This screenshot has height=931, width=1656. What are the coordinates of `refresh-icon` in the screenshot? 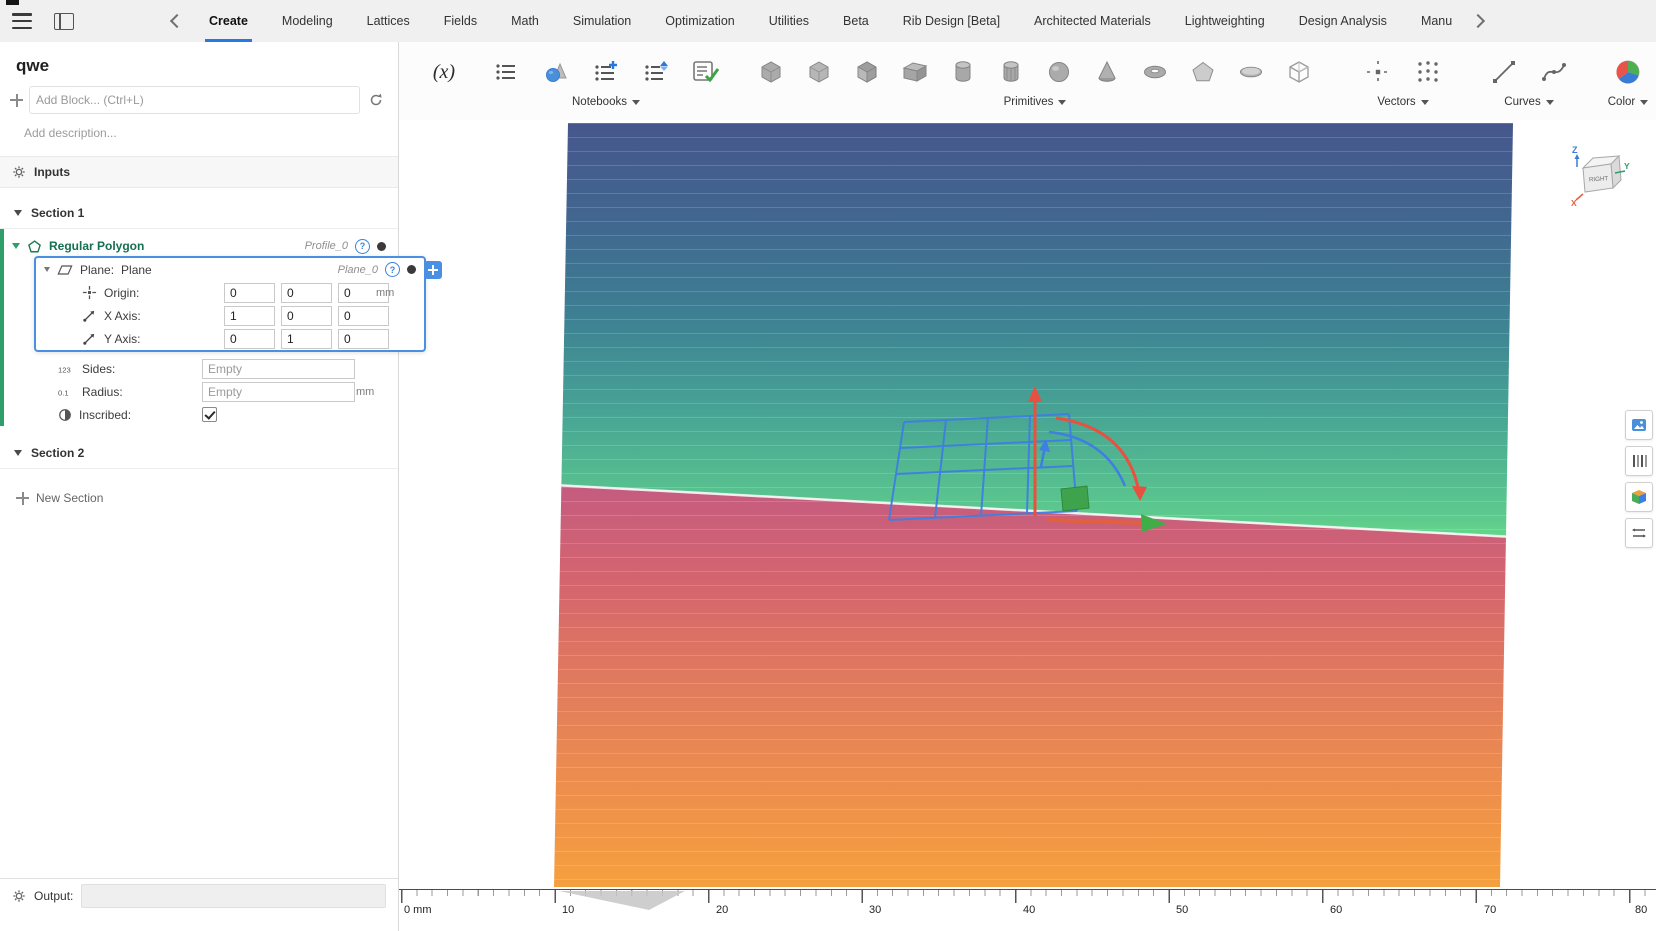 It's located at (376, 100).